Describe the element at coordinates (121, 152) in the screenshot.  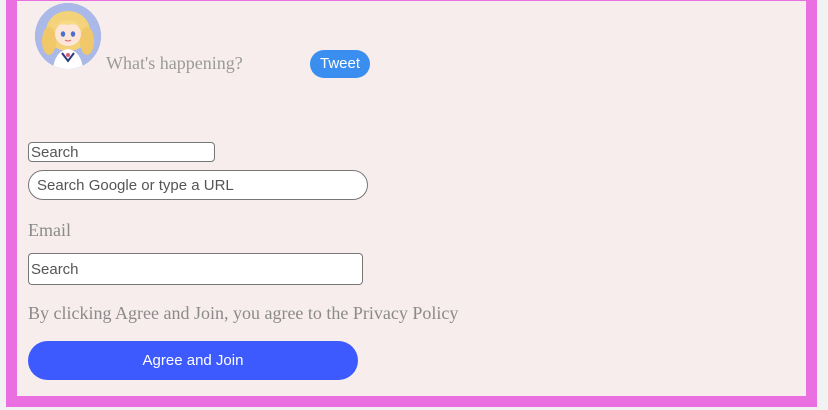
I see `search-input` at that location.